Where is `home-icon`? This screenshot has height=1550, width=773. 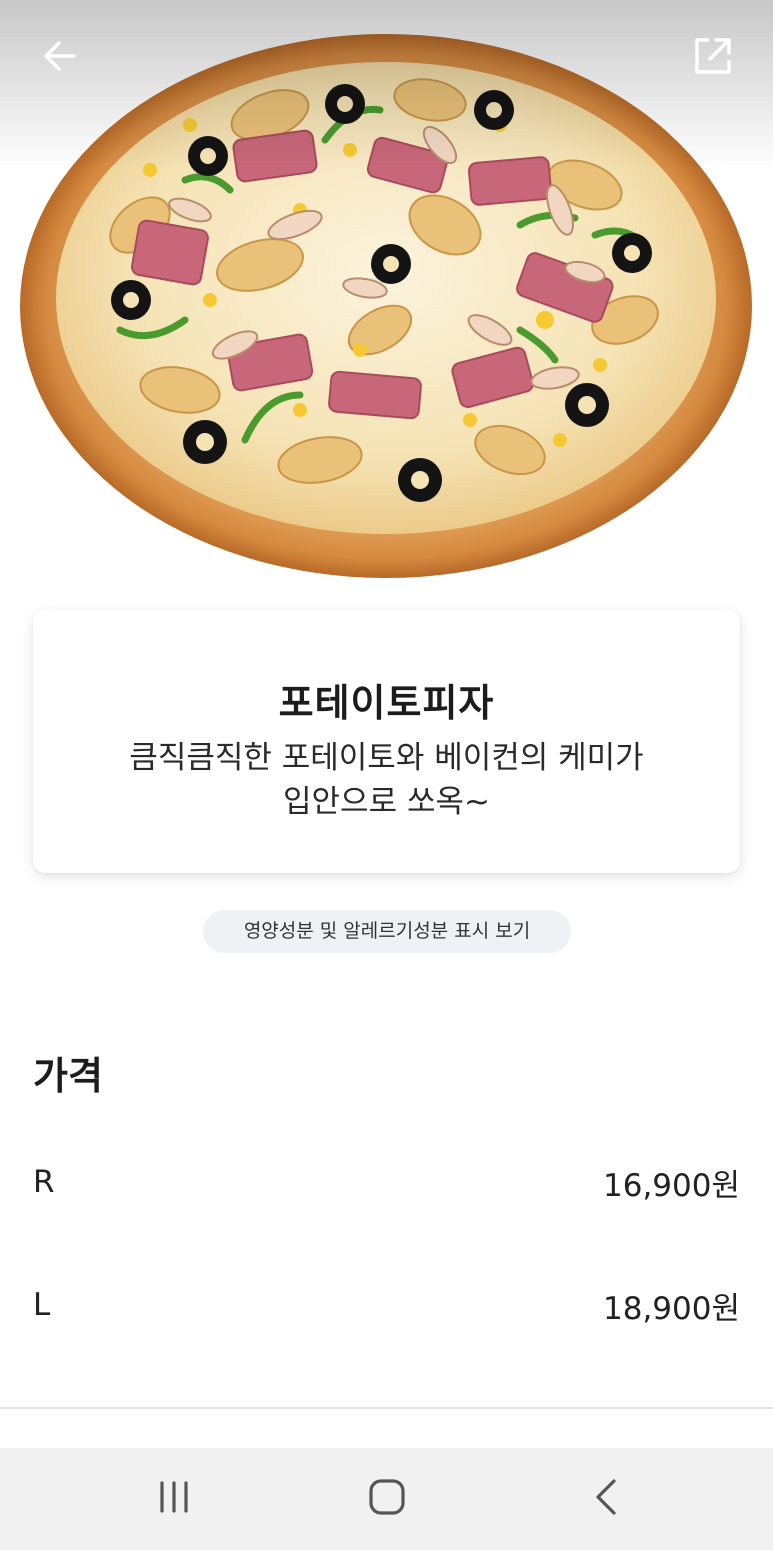 home-icon is located at coordinates (387, 1499).